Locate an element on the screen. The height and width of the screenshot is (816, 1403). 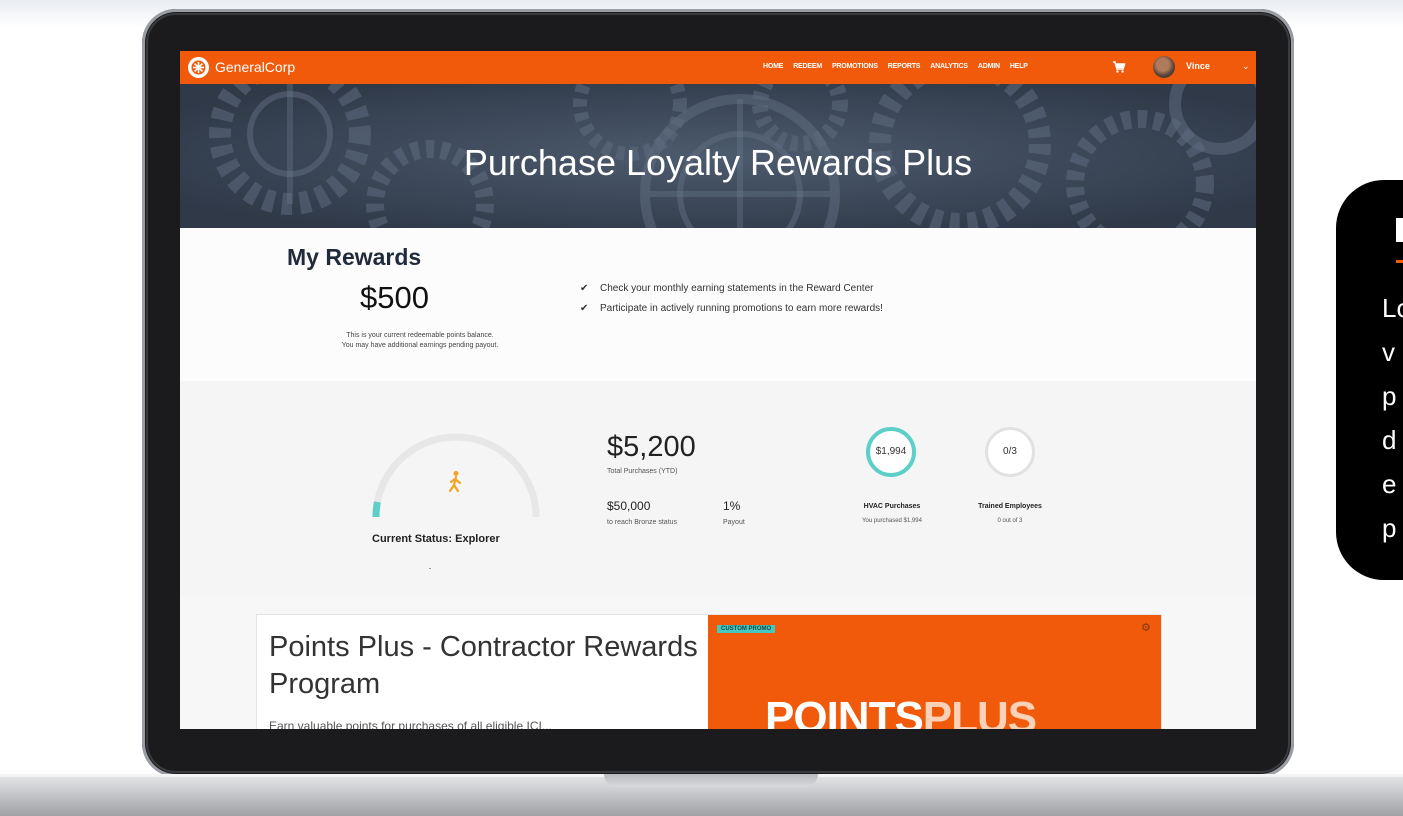
callout-line: e is located at coordinates (1389, 484).